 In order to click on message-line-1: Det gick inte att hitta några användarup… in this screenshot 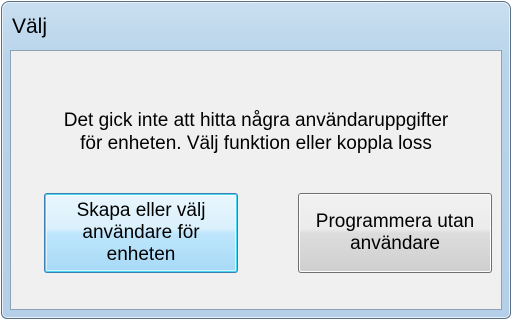, I will do `click(256, 120)`.